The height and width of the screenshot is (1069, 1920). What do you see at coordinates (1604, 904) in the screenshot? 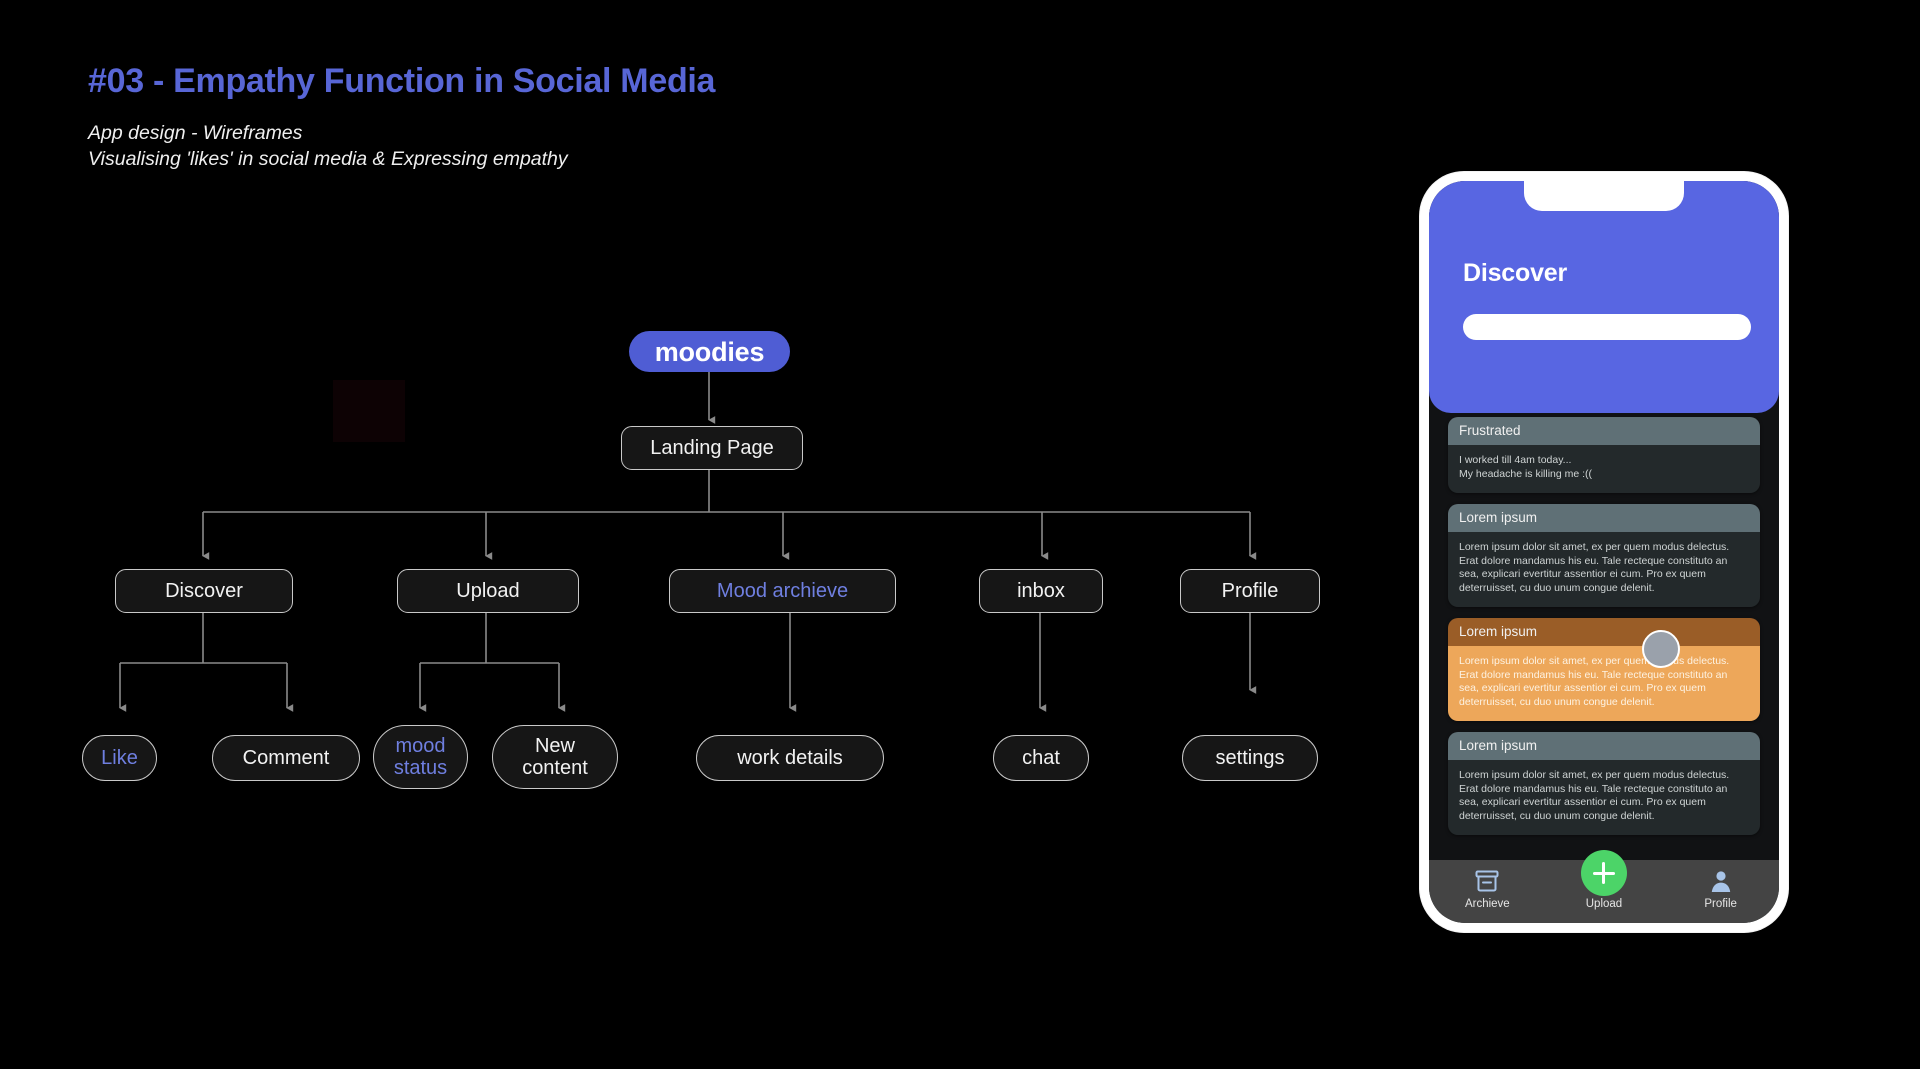
I see `nav-item-upload-label: Upload` at bounding box center [1604, 904].